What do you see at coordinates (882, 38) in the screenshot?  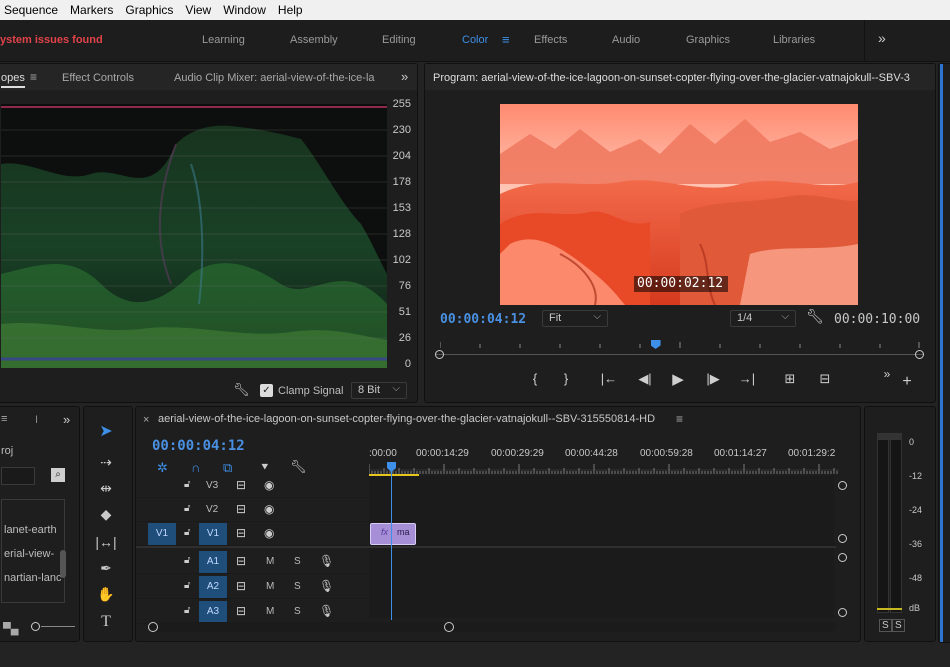 I see `workspace-more-icon: »` at bounding box center [882, 38].